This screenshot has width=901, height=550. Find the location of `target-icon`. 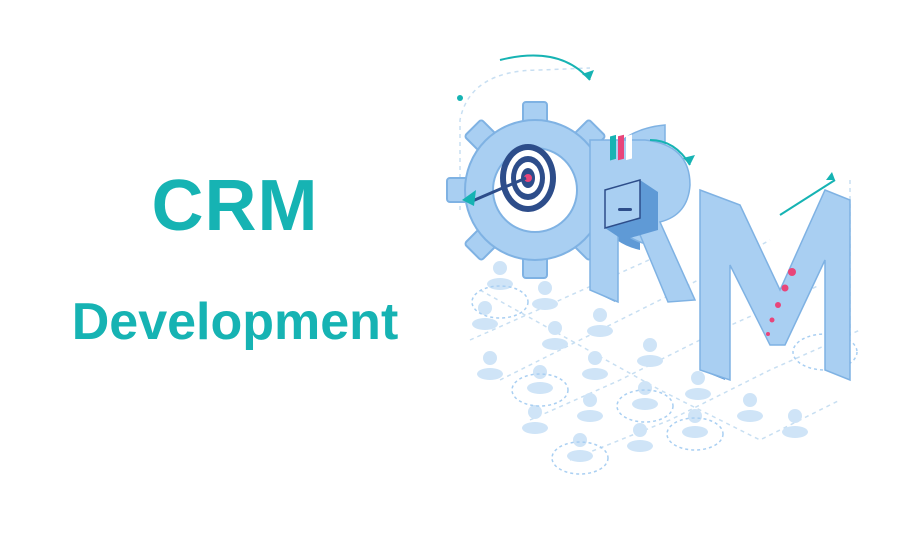

target-icon is located at coordinates (528, 178).